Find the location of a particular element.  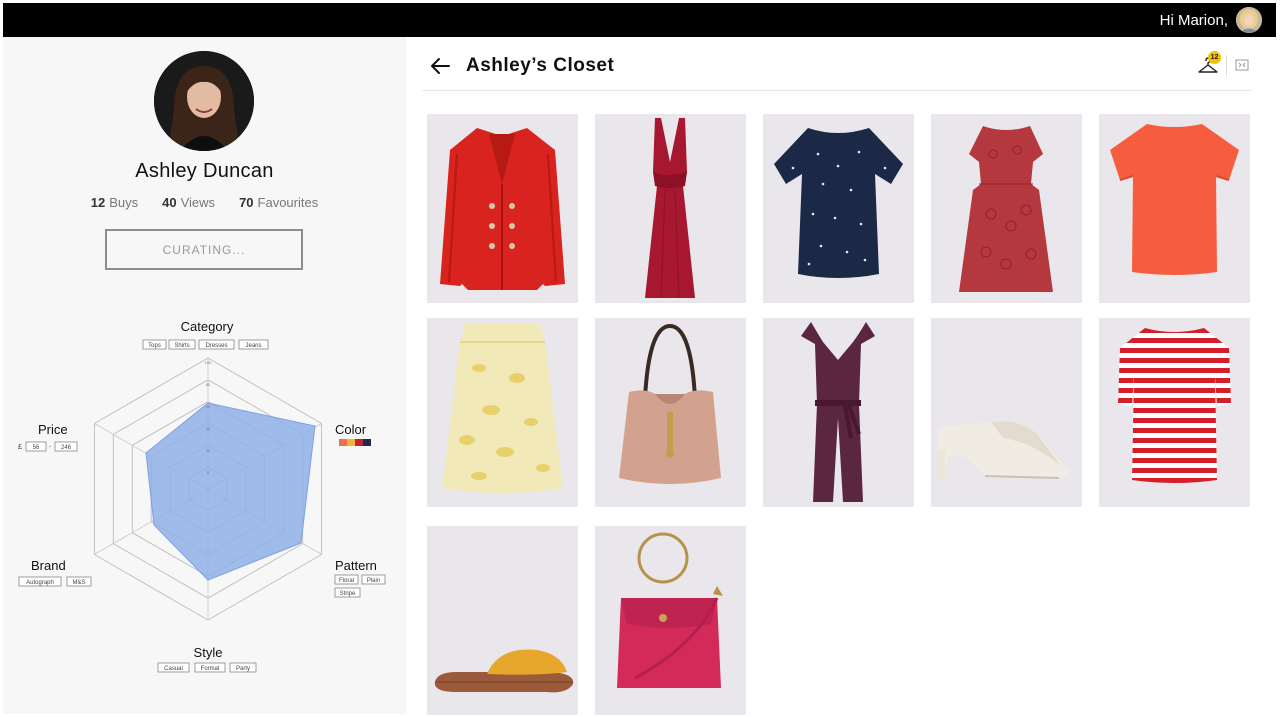

profile-stats: 12 Buys 40 Views 70 Favourites is located at coordinates (204, 202).